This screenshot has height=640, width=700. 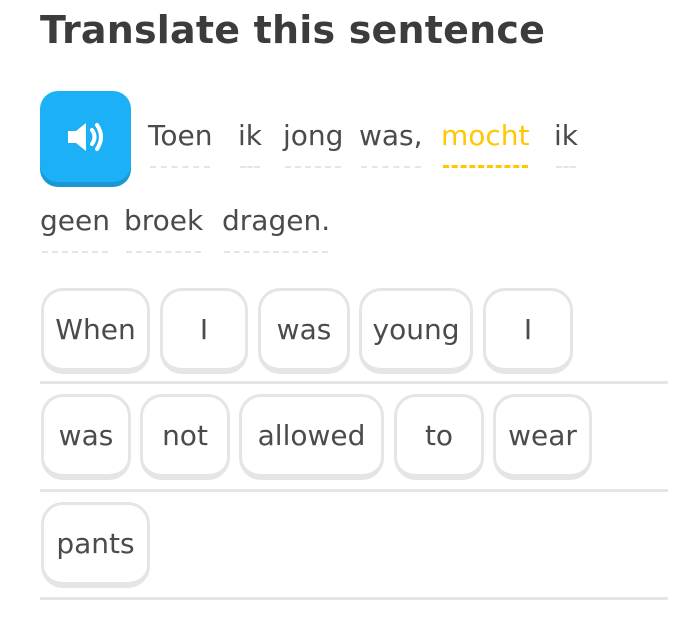 I want to click on prompt-word: geen, so click(x=75, y=228).